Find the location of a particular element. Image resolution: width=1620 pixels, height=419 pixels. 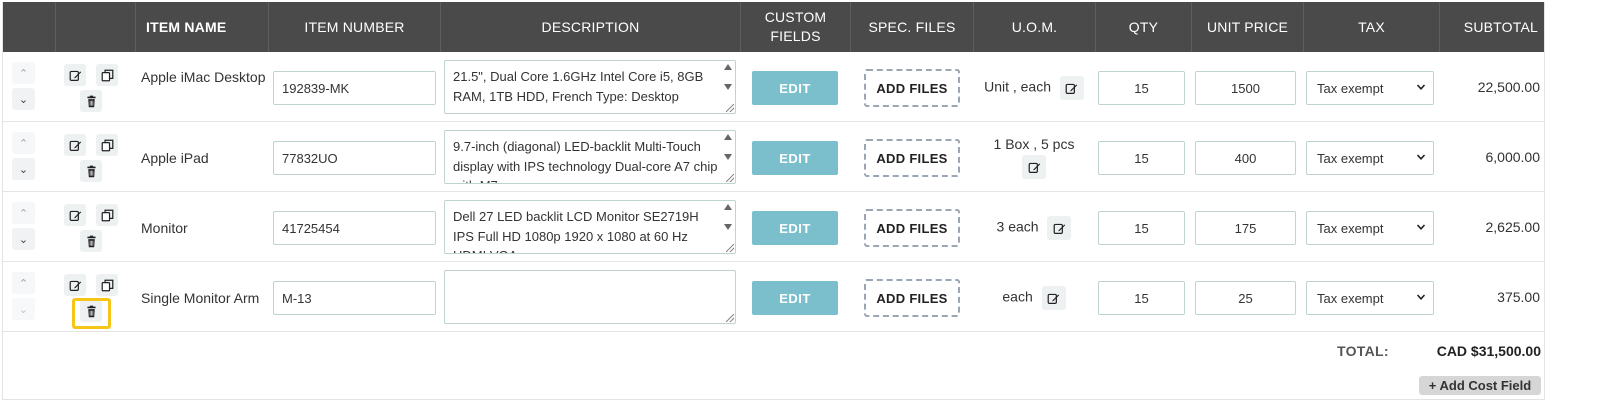

uom-cell: 1 Box , 5 pcs is located at coordinates (1034, 157).